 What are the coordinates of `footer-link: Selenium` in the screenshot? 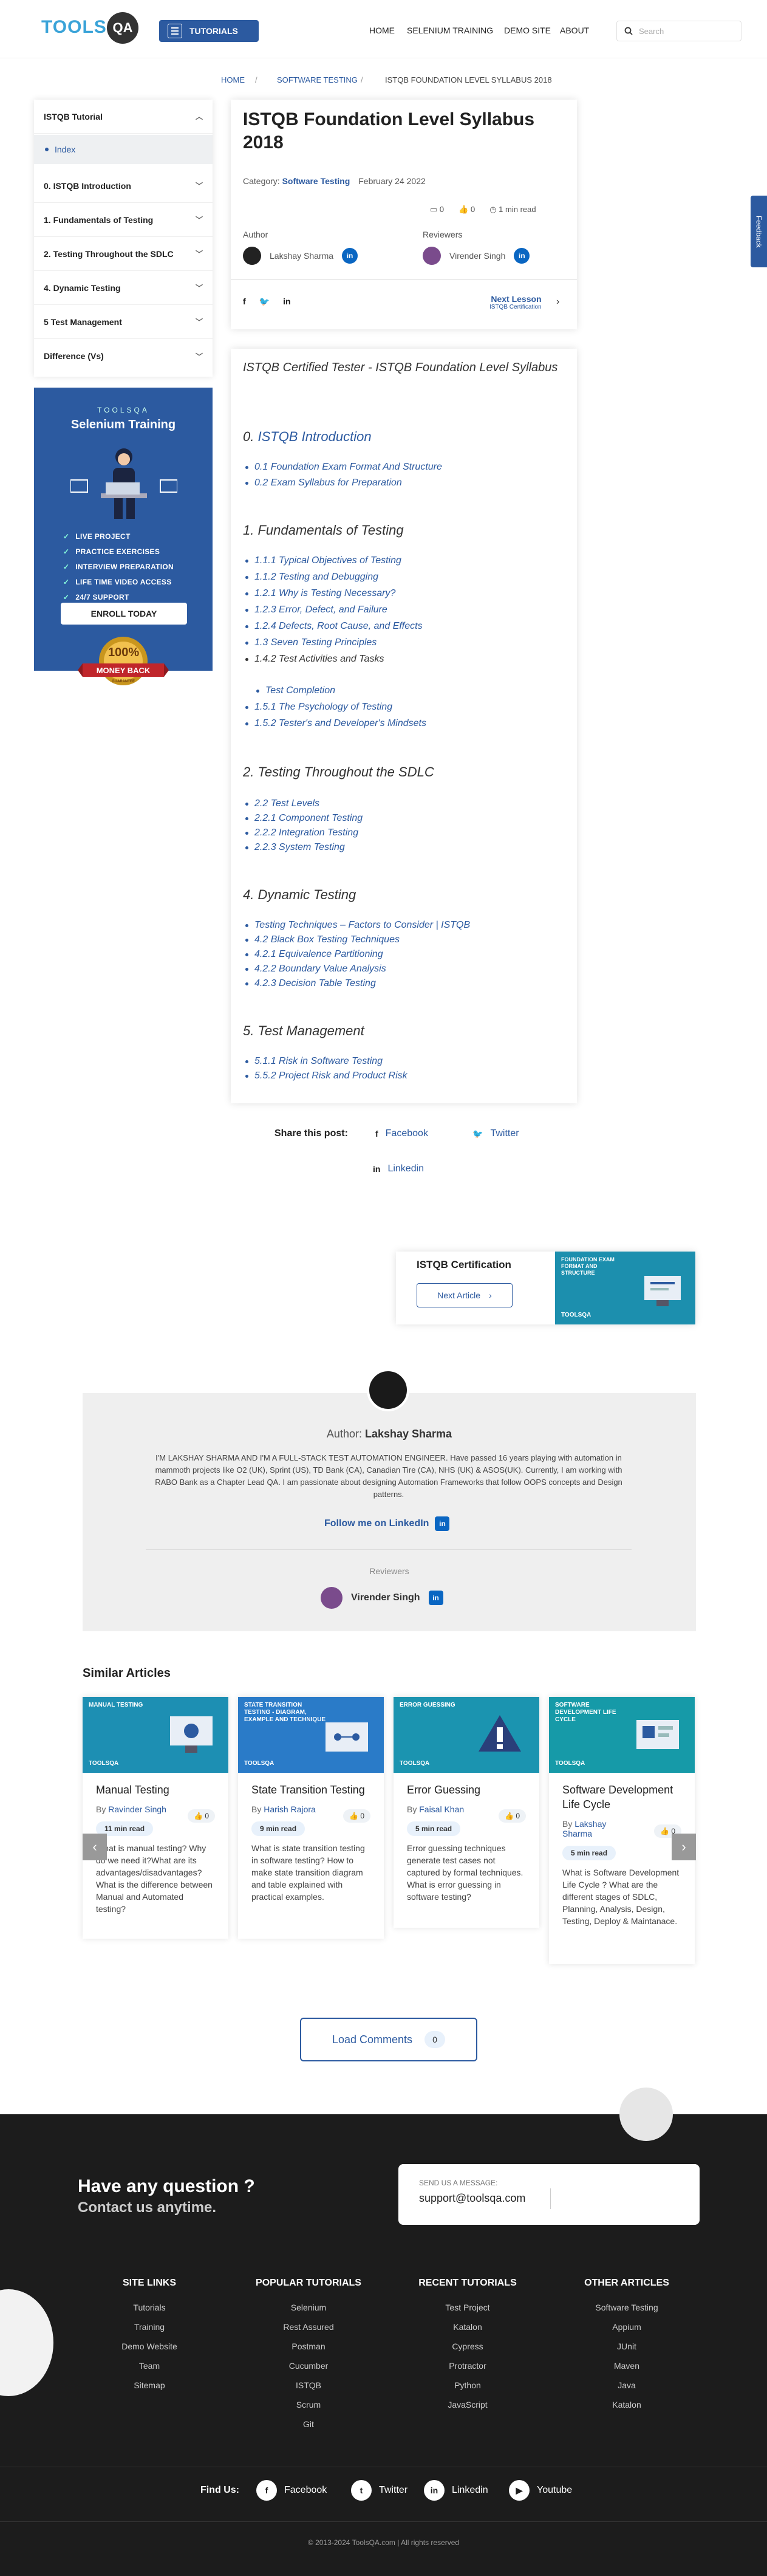 It's located at (308, 2307).